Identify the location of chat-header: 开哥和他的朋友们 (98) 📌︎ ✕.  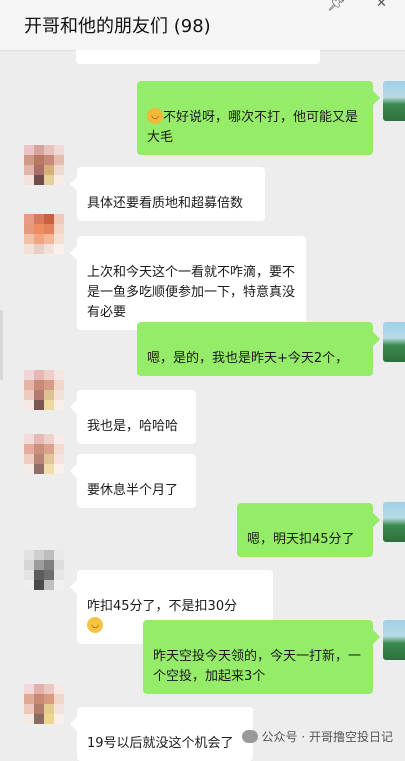
(202, 25).